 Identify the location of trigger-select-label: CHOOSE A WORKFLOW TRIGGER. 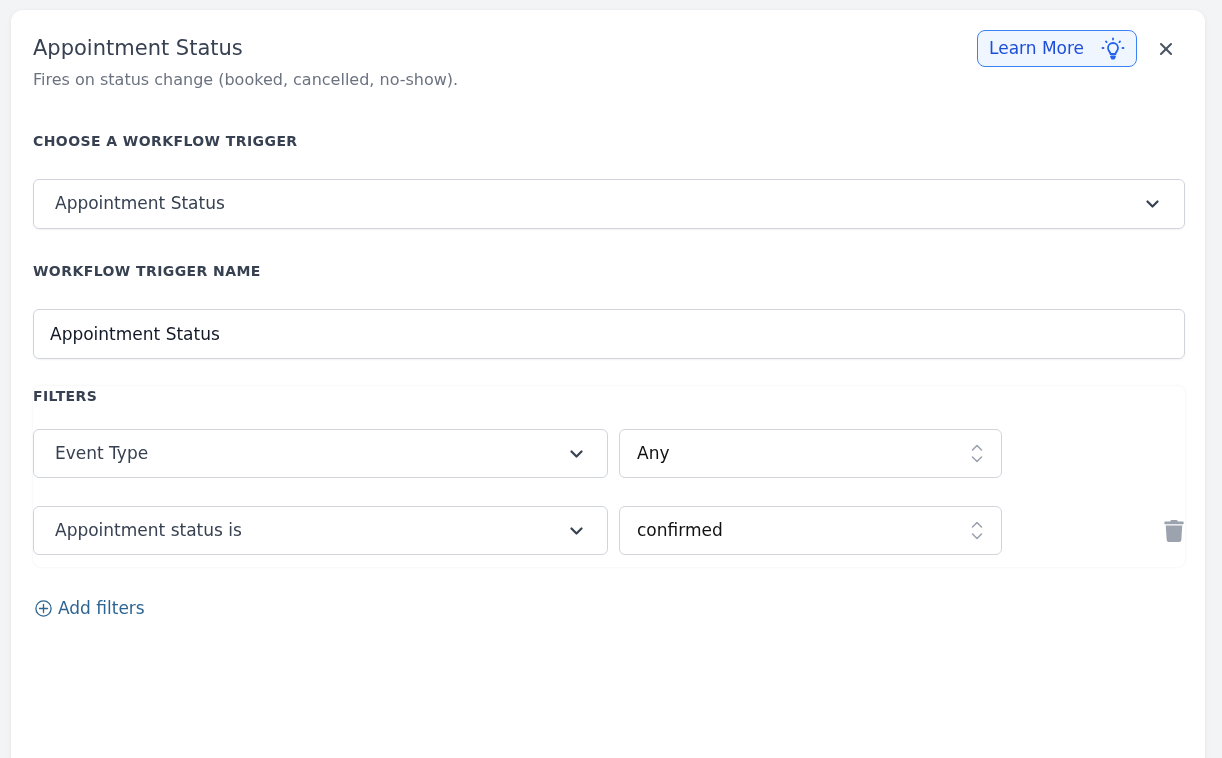
(166, 141).